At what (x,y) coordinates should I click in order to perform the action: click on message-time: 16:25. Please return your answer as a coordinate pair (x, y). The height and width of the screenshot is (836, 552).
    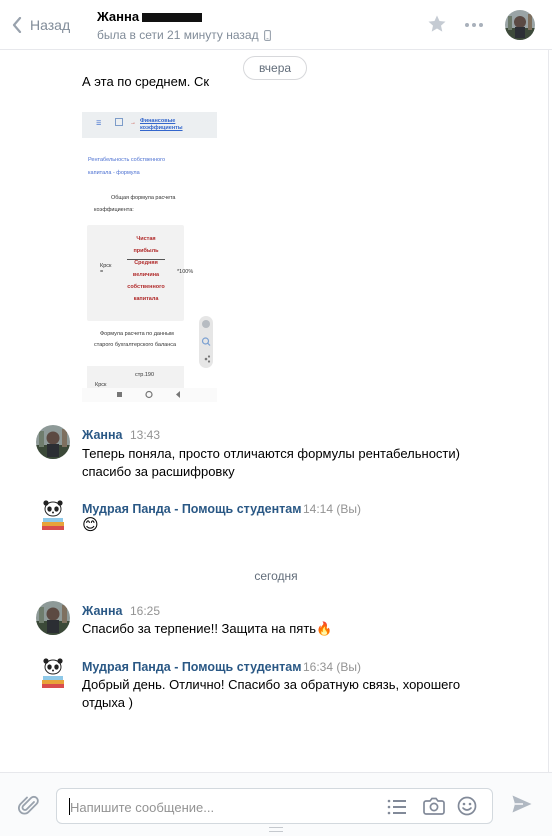
    Looking at the image, I should click on (145, 611).